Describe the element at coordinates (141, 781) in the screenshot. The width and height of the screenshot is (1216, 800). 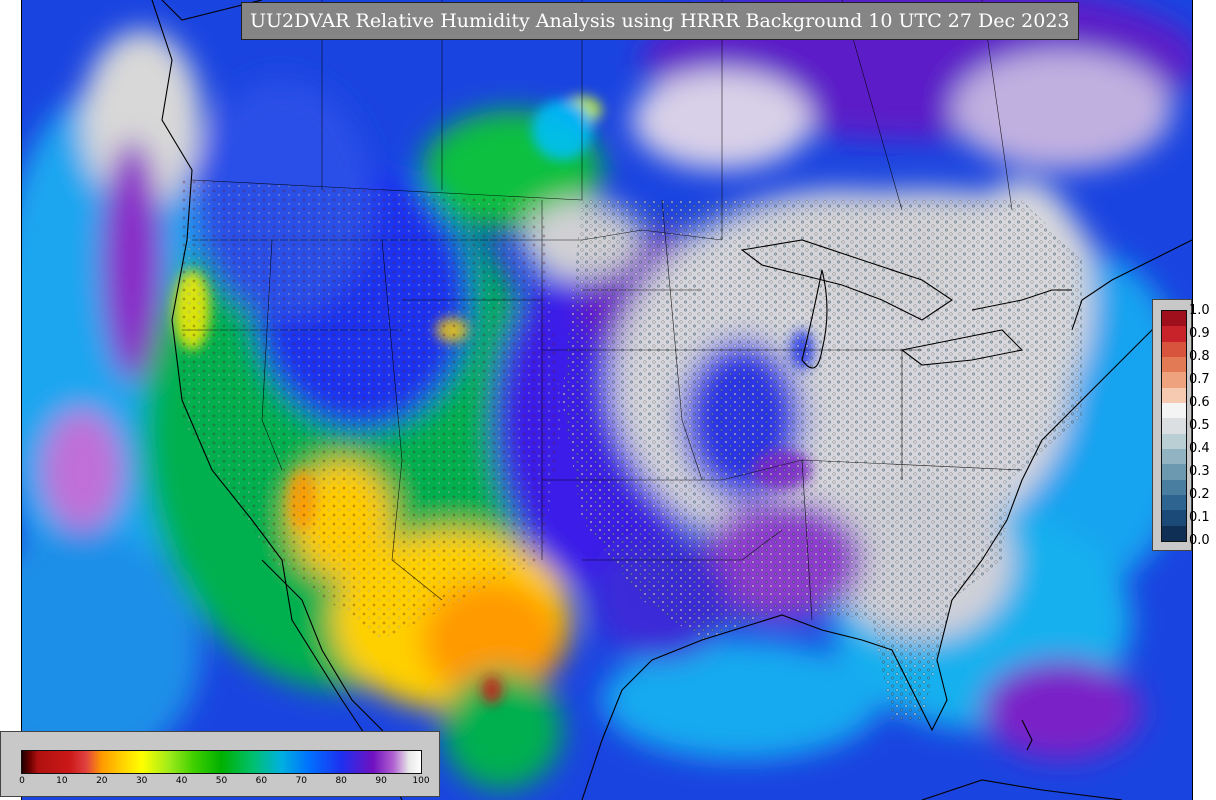
I see `legend-tick-label: 30` at that location.